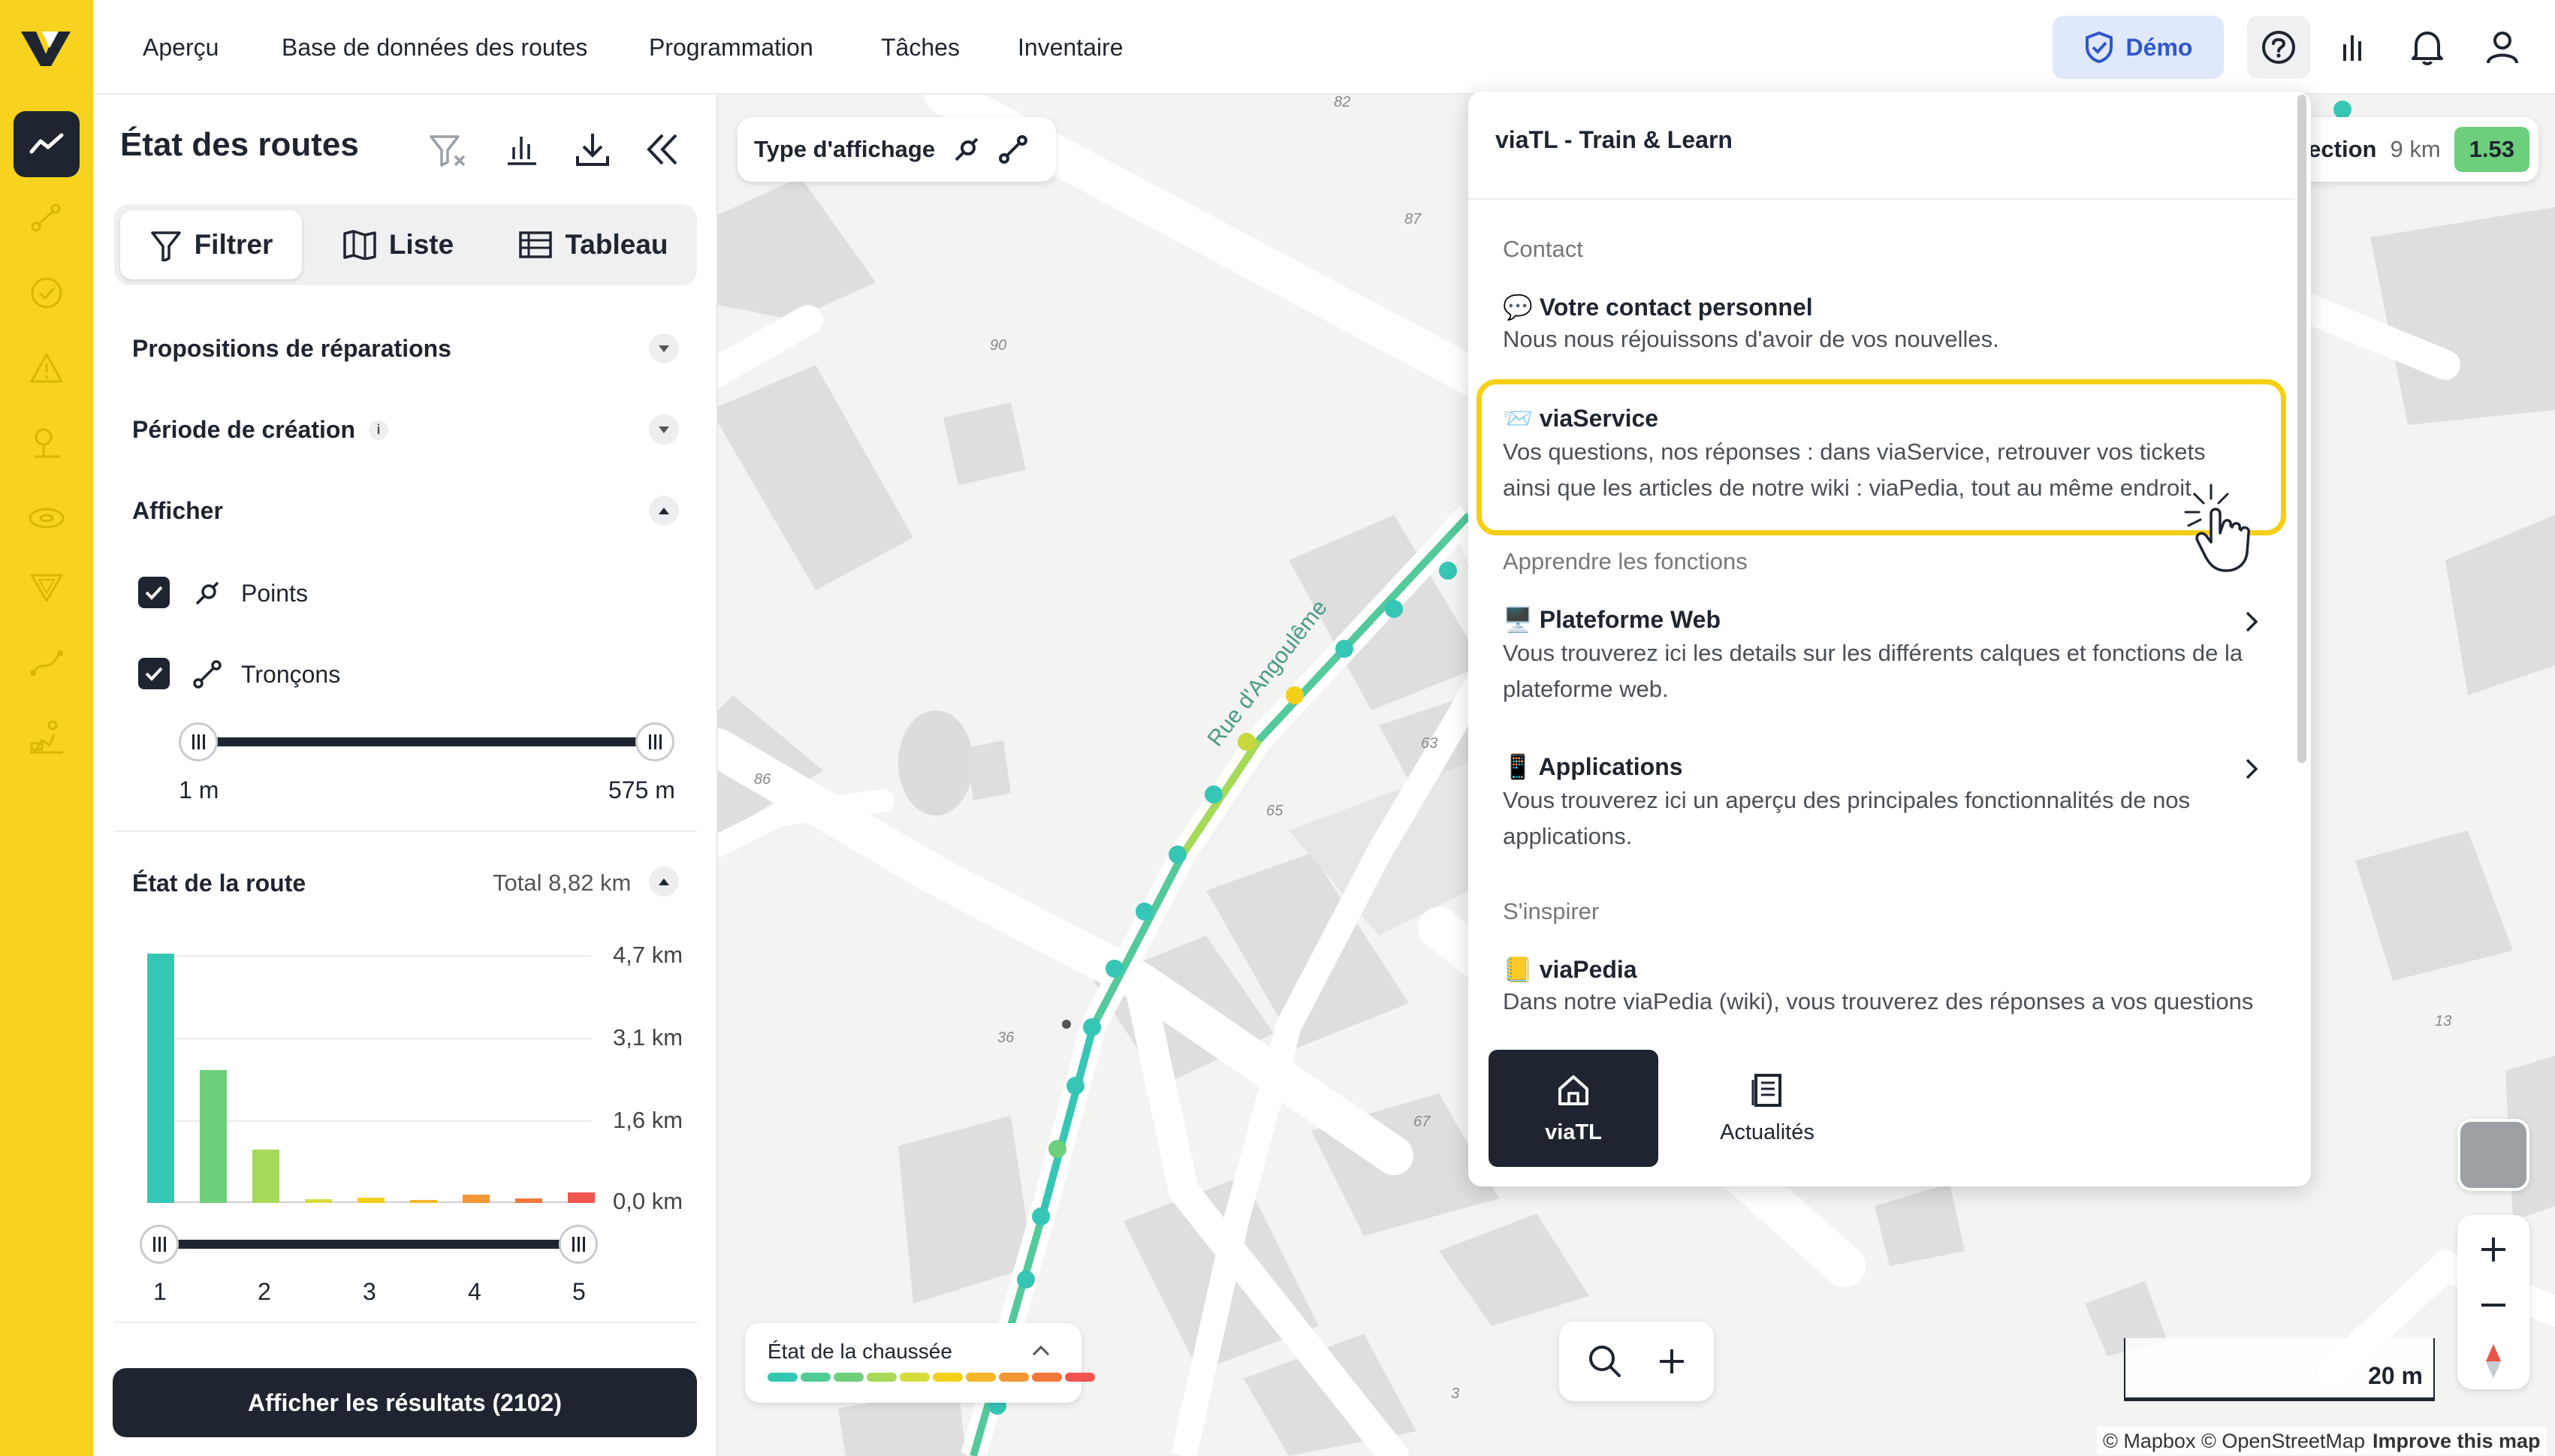 This screenshot has height=1456, width=2555. What do you see at coordinates (1658, 307) in the screenshot?
I see `contact-heading: 💬 Votre contact personnel` at bounding box center [1658, 307].